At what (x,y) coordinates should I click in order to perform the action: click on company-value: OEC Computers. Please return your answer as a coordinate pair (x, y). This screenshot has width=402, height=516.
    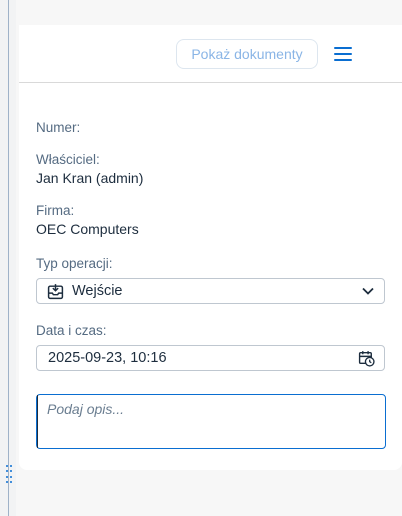
    Looking at the image, I should click on (87, 229).